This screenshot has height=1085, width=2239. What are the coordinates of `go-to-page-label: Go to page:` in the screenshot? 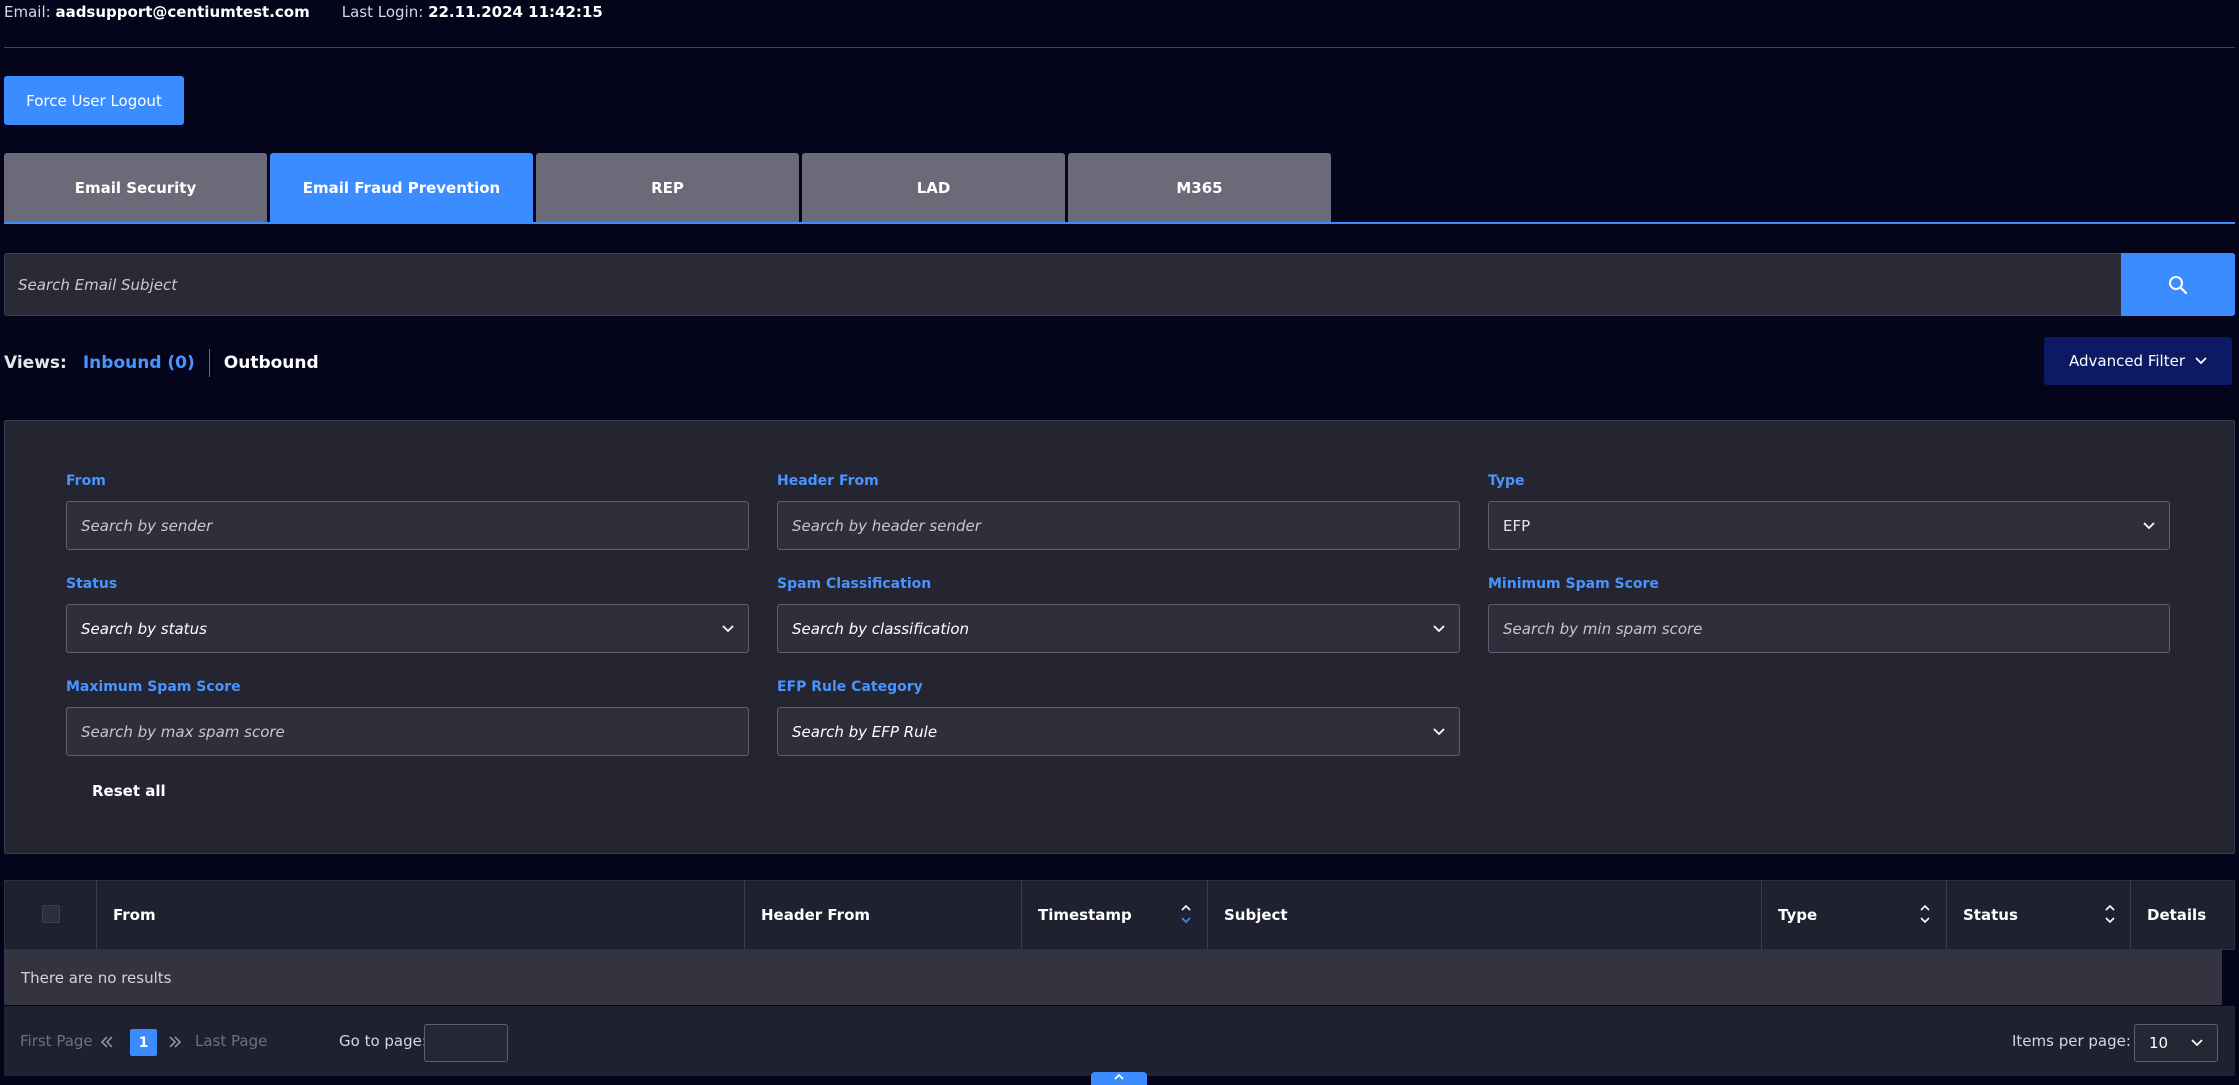 It's located at (383, 1041).